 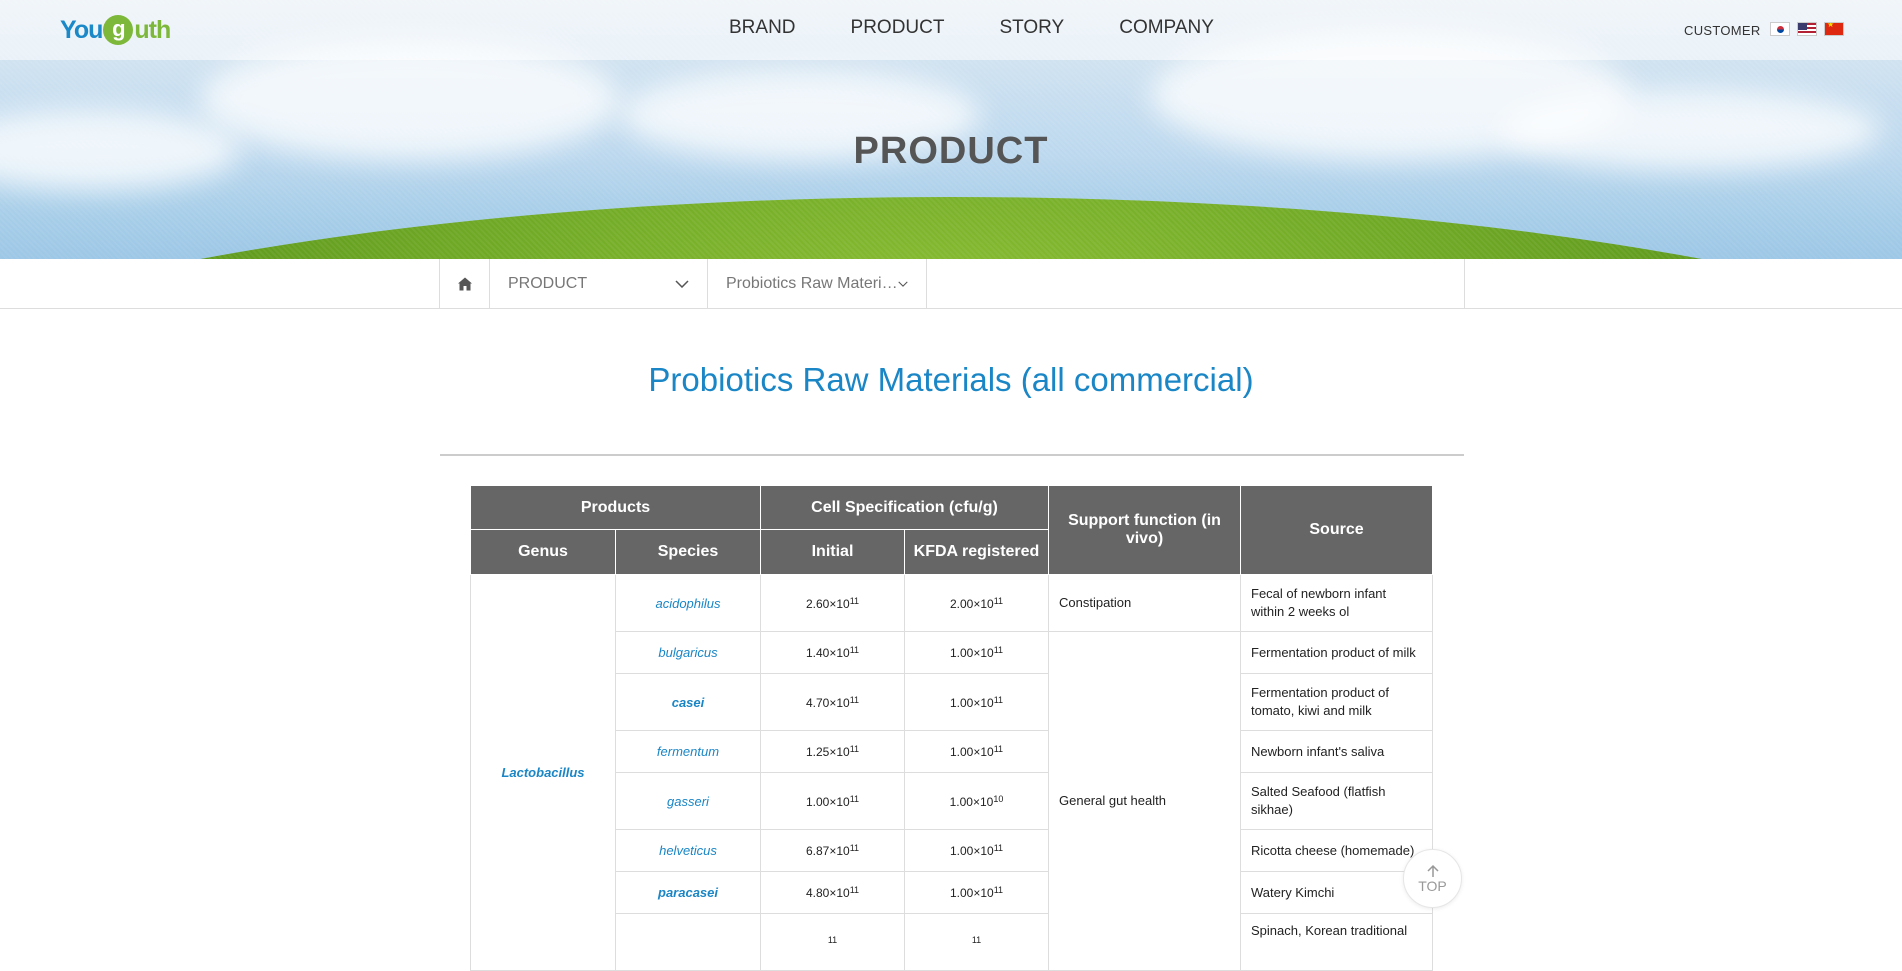 I want to click on header-support: Support function (in vivo), so click(x=1144, y=530).